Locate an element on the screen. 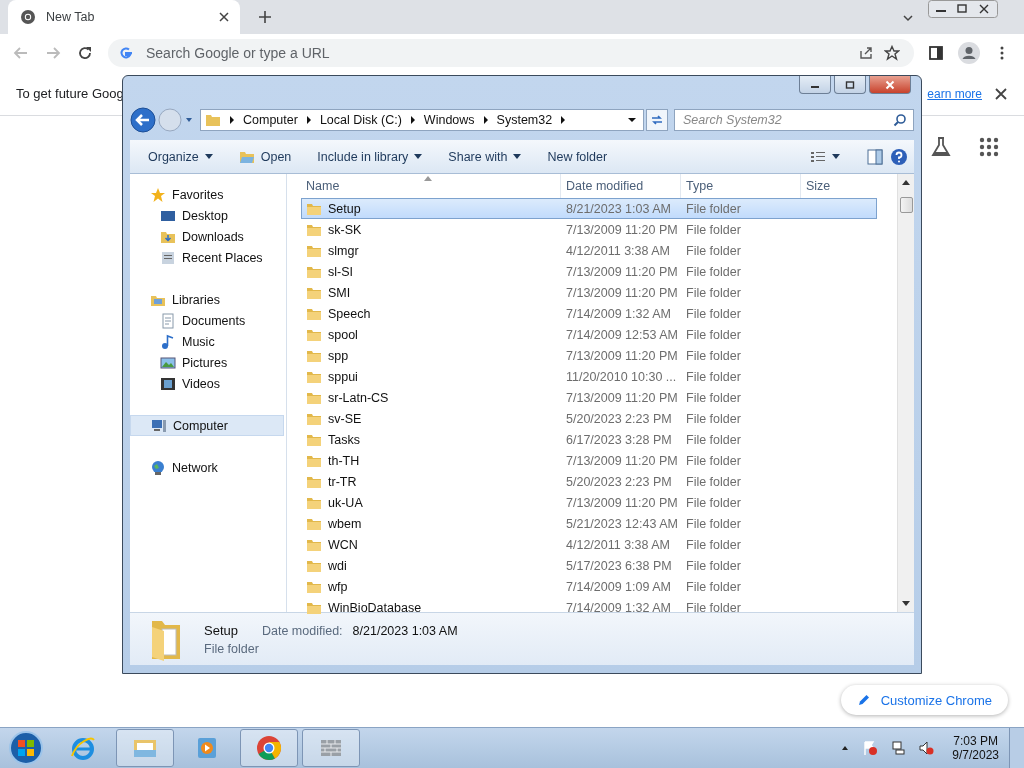 The width and height of the screenshot is (1024, 768). file-row: WCN 4/12/2011 3:38 AM File folder is located at coordinates (589, 544).